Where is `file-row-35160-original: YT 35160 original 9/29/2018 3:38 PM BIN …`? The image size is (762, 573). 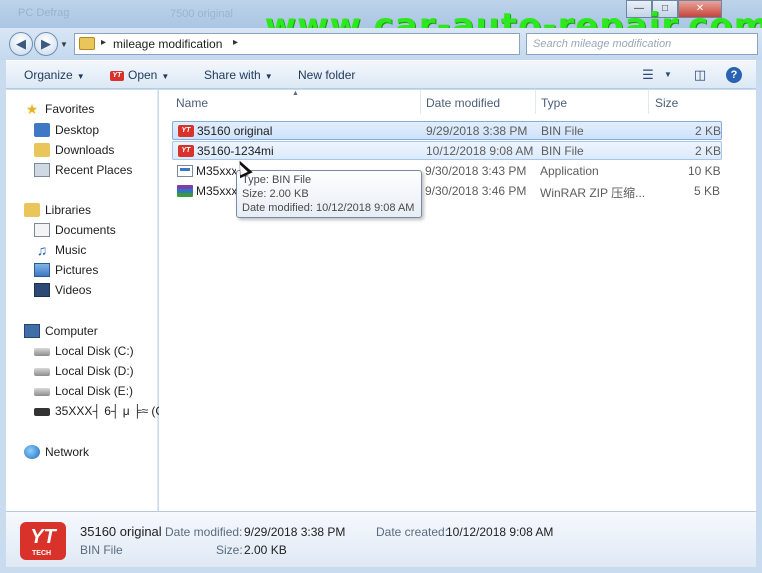
file-row-35160-original: YT 35160 original 9/29/2018 3:38 PM BIN … is located at coordinates (447, 130).